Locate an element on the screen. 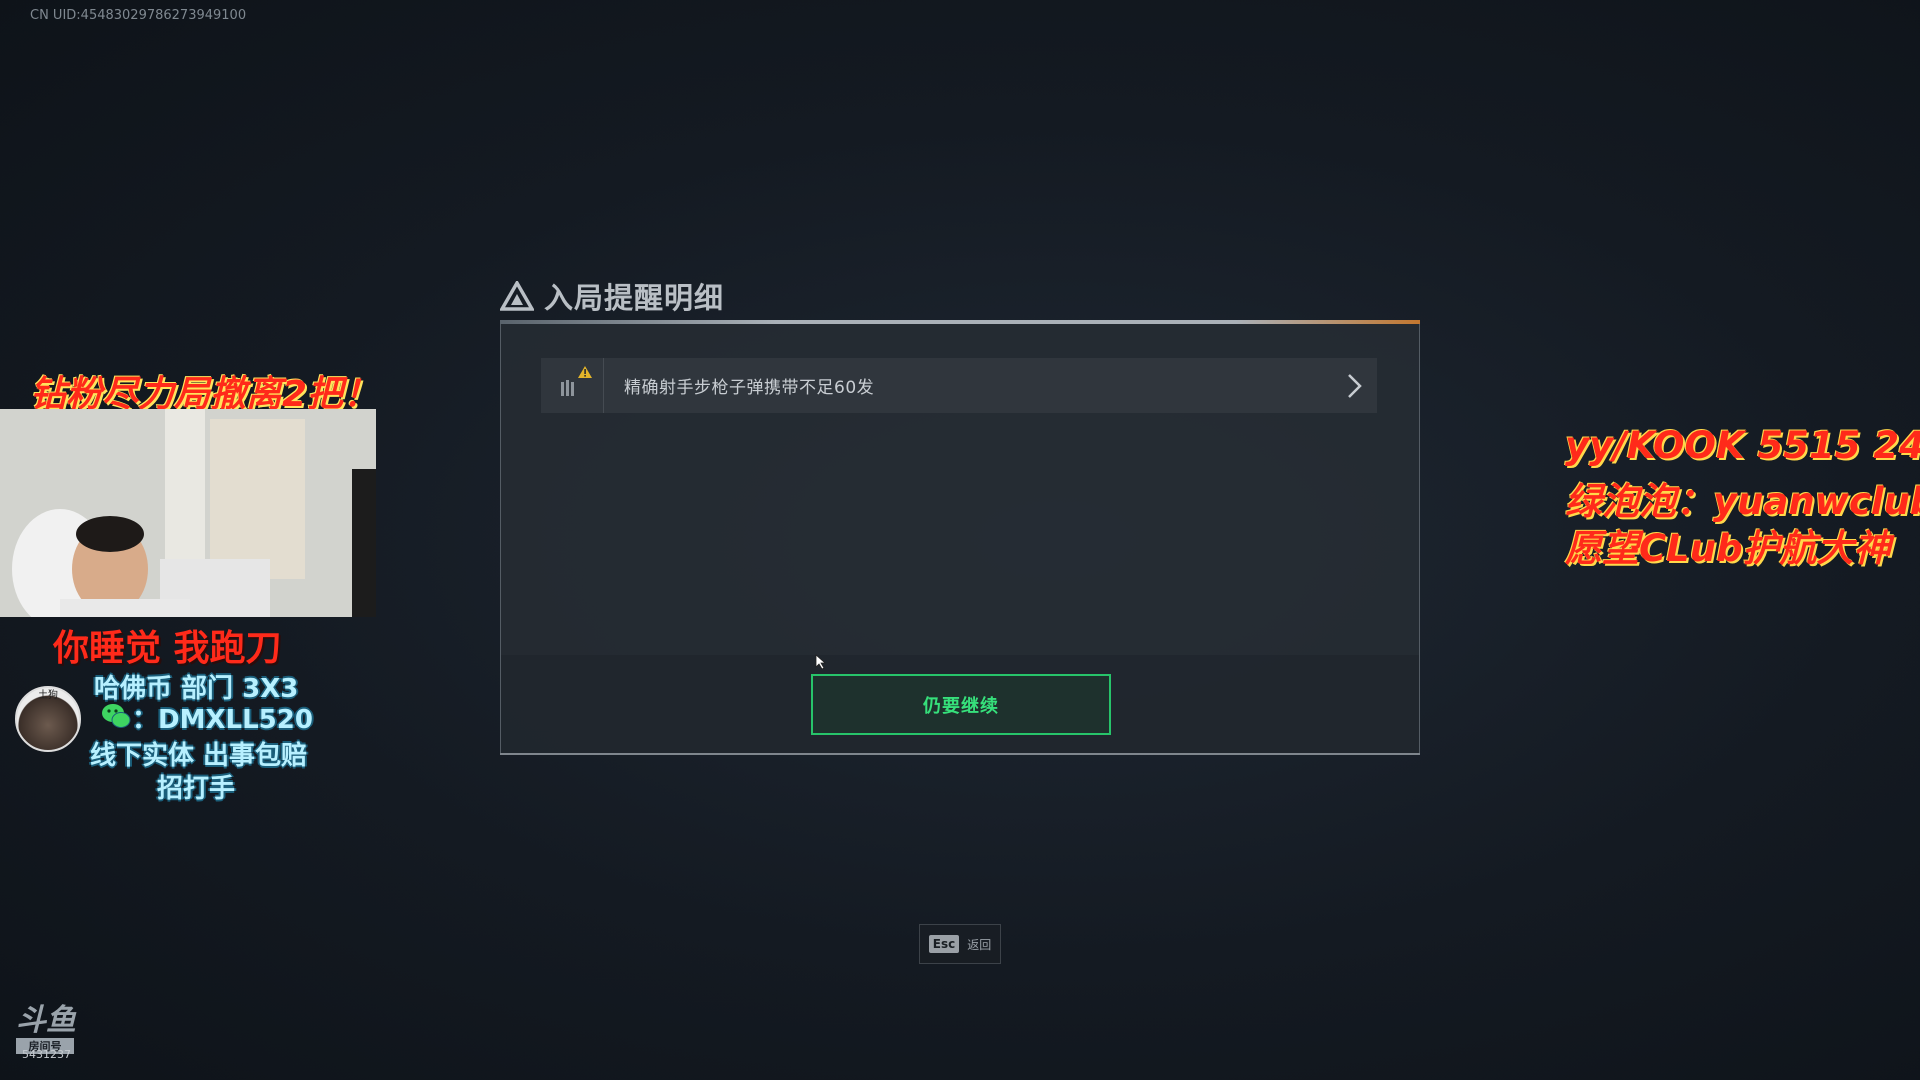  dialog-header: 入局提醒明细 is located at coordinates (612, 296).